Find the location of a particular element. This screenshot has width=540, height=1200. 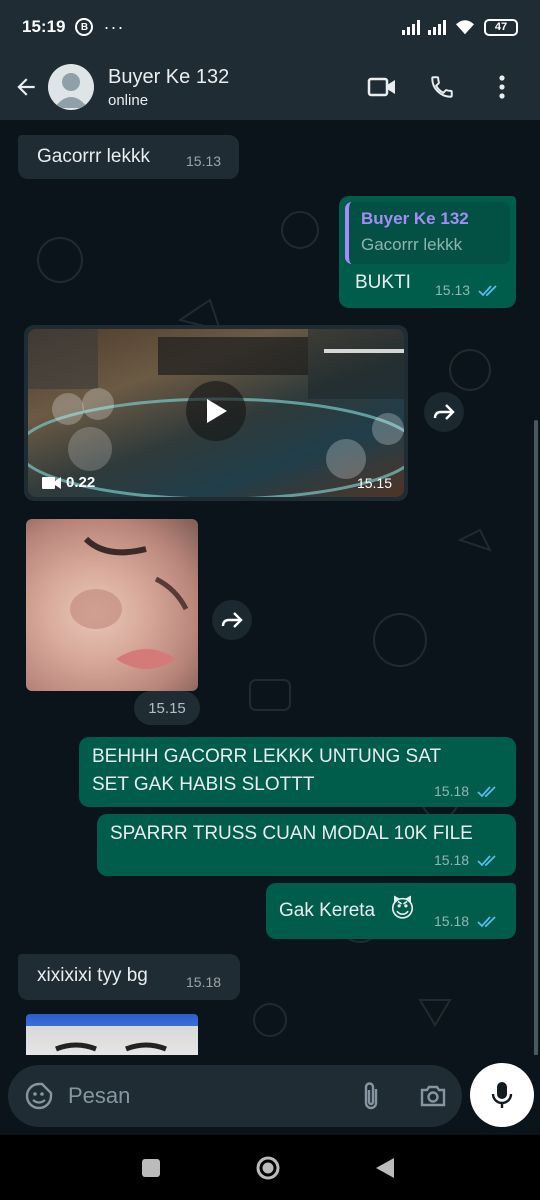

play-button is located at coordinates (216, 411).